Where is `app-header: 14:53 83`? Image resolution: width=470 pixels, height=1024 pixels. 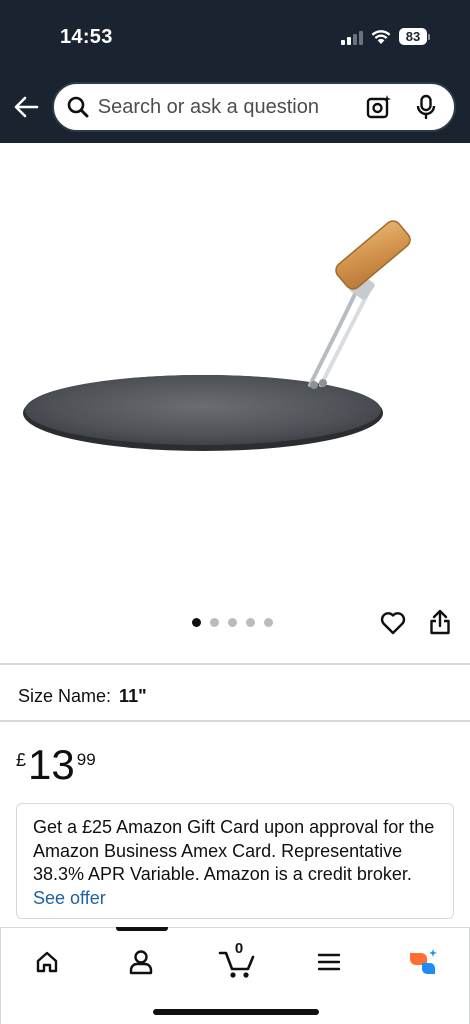
app-header: 14:53 83 is located at coordinates (235, 71).